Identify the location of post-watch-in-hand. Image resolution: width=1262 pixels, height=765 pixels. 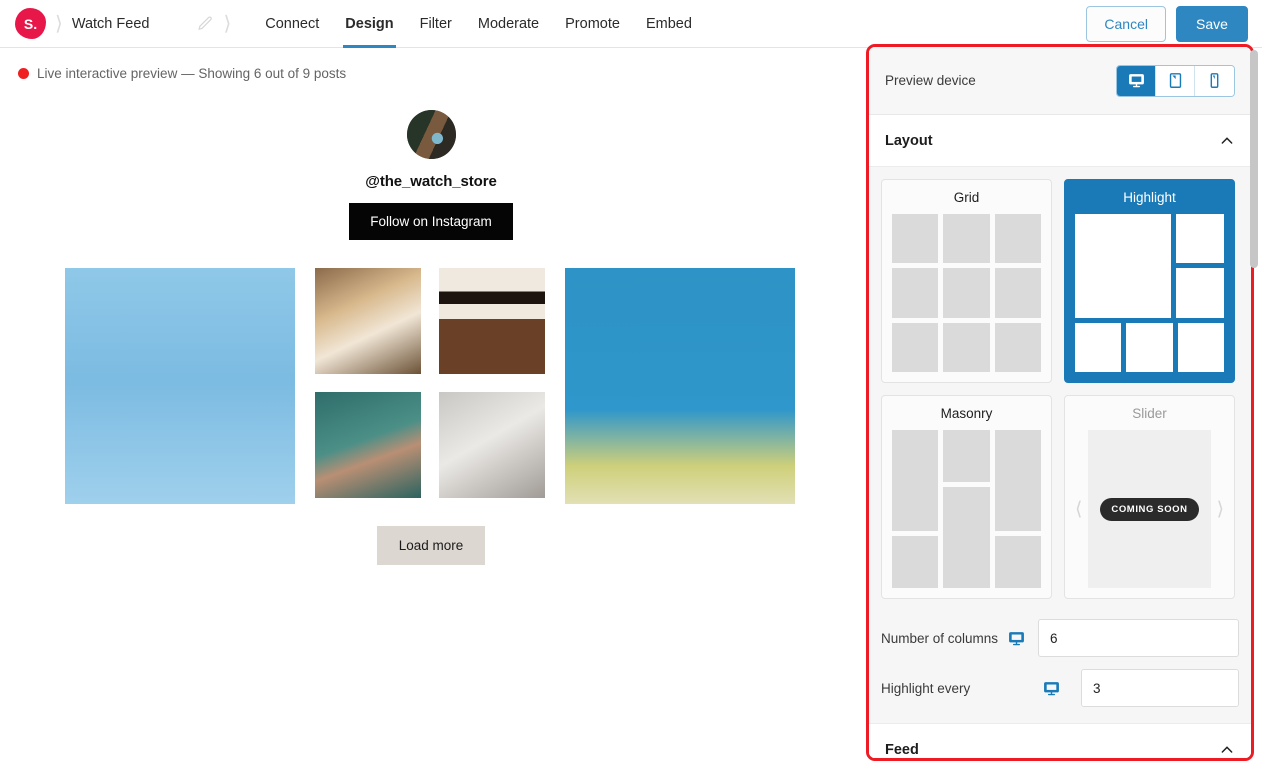
(492, 445).